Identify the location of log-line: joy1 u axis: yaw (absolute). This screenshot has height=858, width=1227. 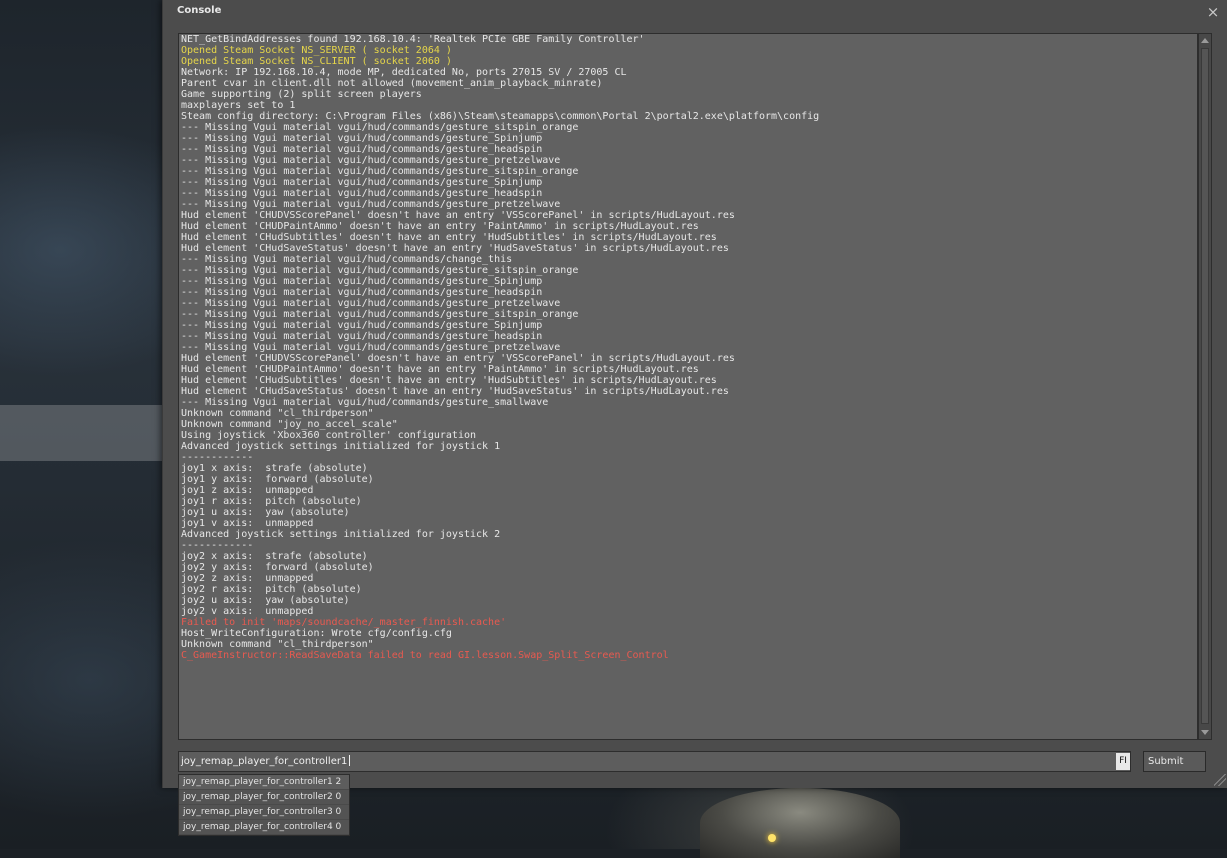
(265, 512).